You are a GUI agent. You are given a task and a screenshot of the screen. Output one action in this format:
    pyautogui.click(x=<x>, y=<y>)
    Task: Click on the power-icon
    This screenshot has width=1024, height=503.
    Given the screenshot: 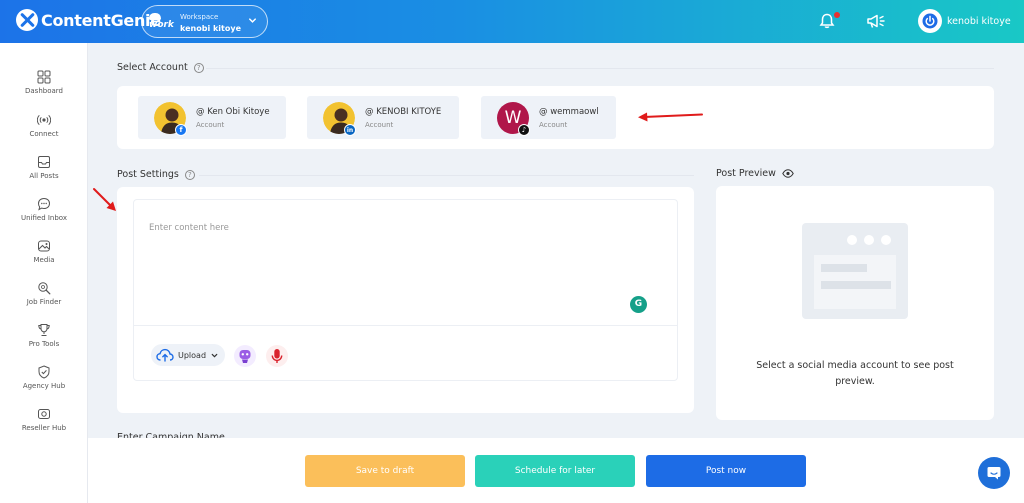 What is the action you would take?
    pyautogui.click(x=930, y=21)
    